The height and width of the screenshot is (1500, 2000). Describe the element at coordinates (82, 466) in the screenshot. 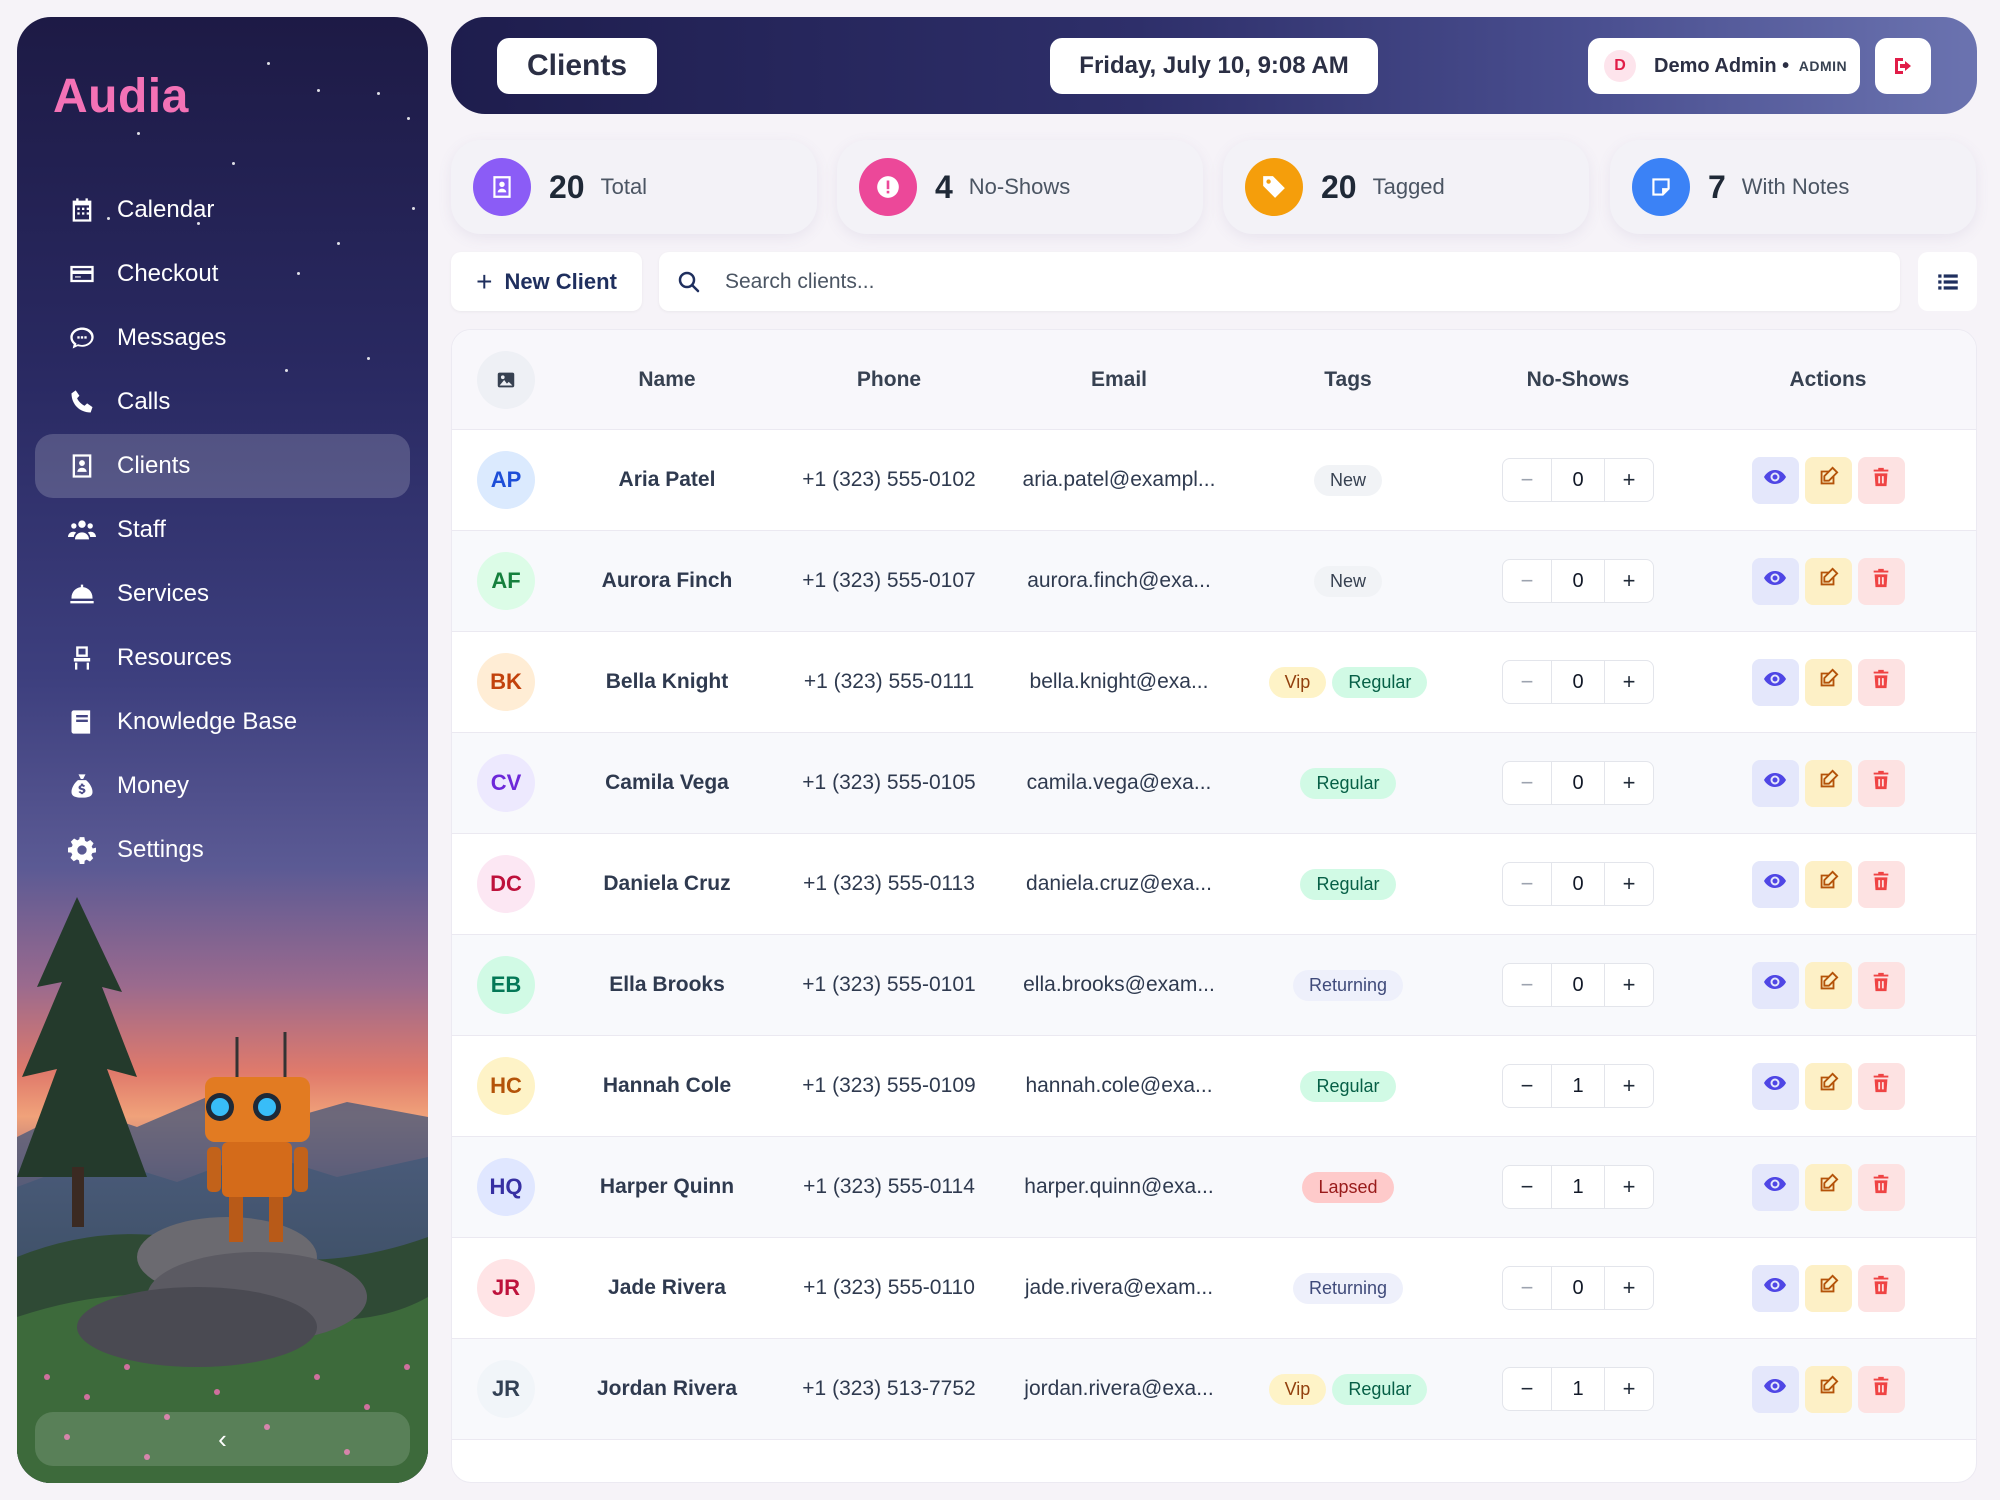

I see `contact-card-icon` at that location.